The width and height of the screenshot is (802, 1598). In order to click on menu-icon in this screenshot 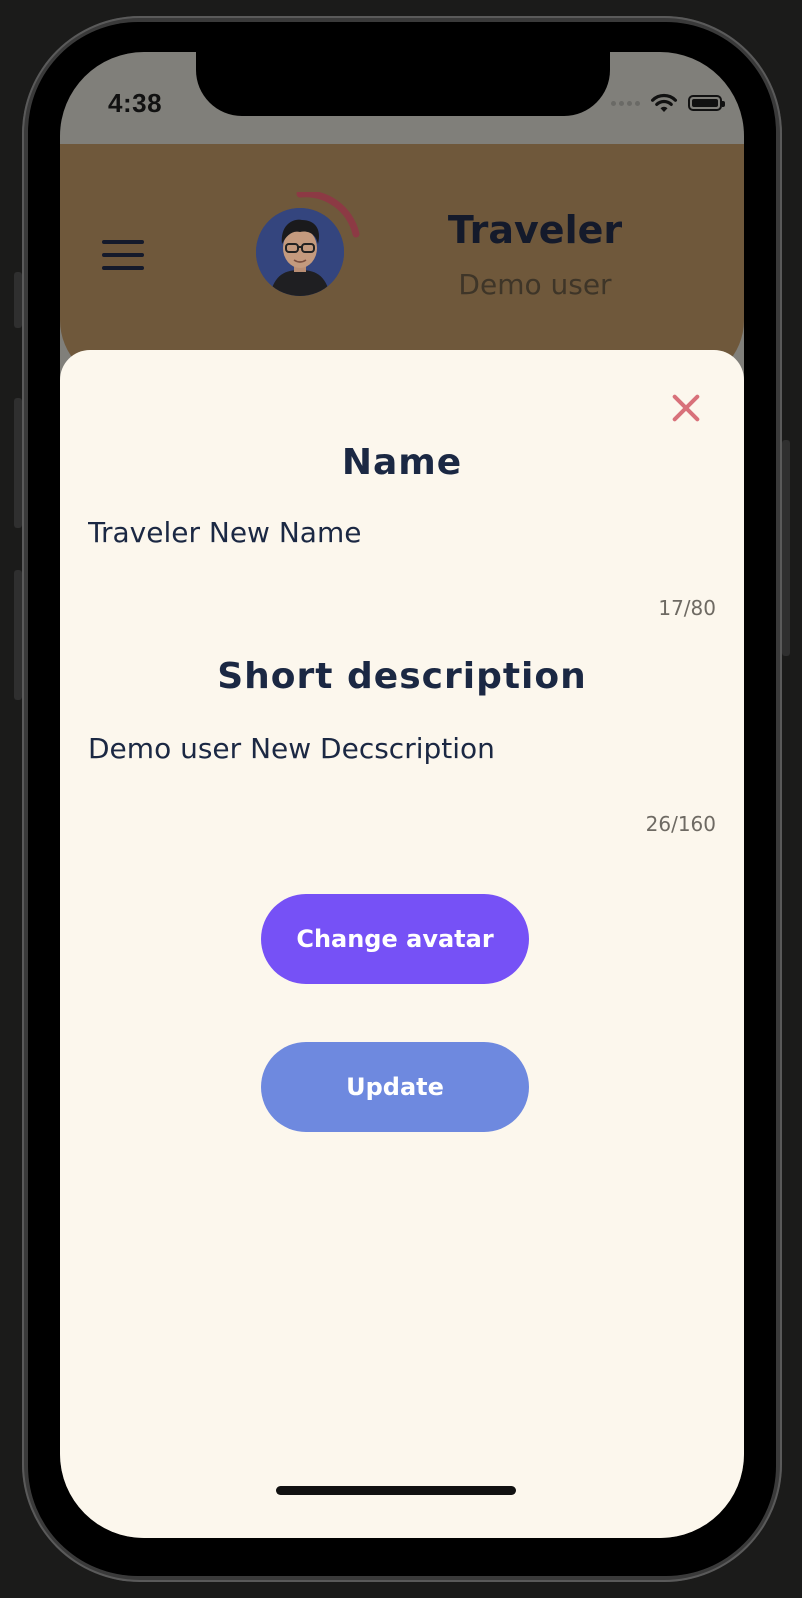, I will do `click(123, 255)`.